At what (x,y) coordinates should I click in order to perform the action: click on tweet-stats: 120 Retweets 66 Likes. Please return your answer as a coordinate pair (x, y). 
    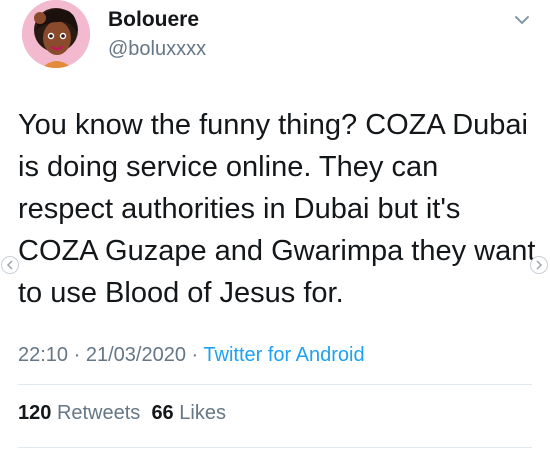
    Looking at the image, I should click on (122, 413).